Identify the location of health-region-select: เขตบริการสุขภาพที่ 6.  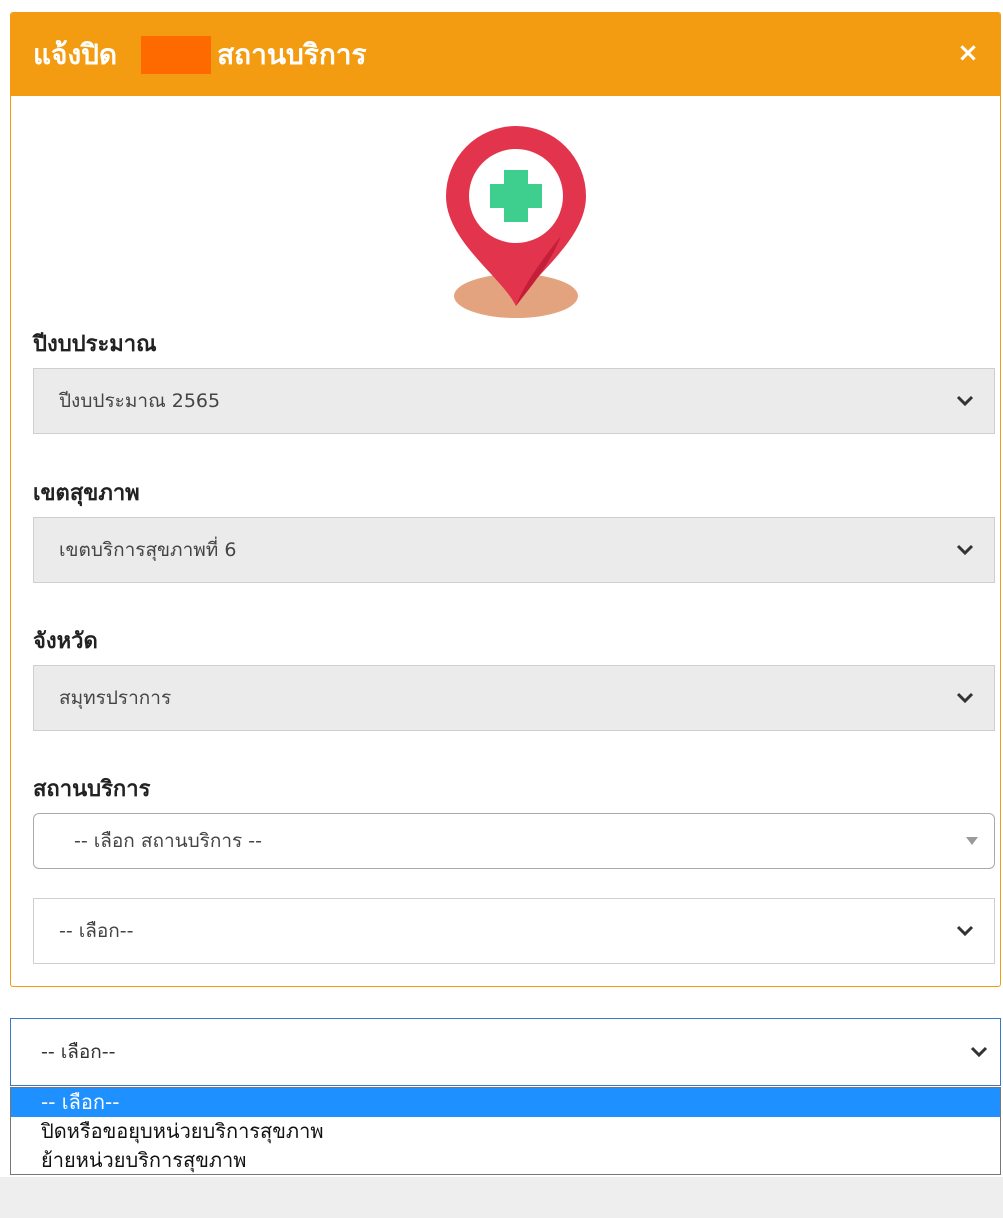
(514, 550).